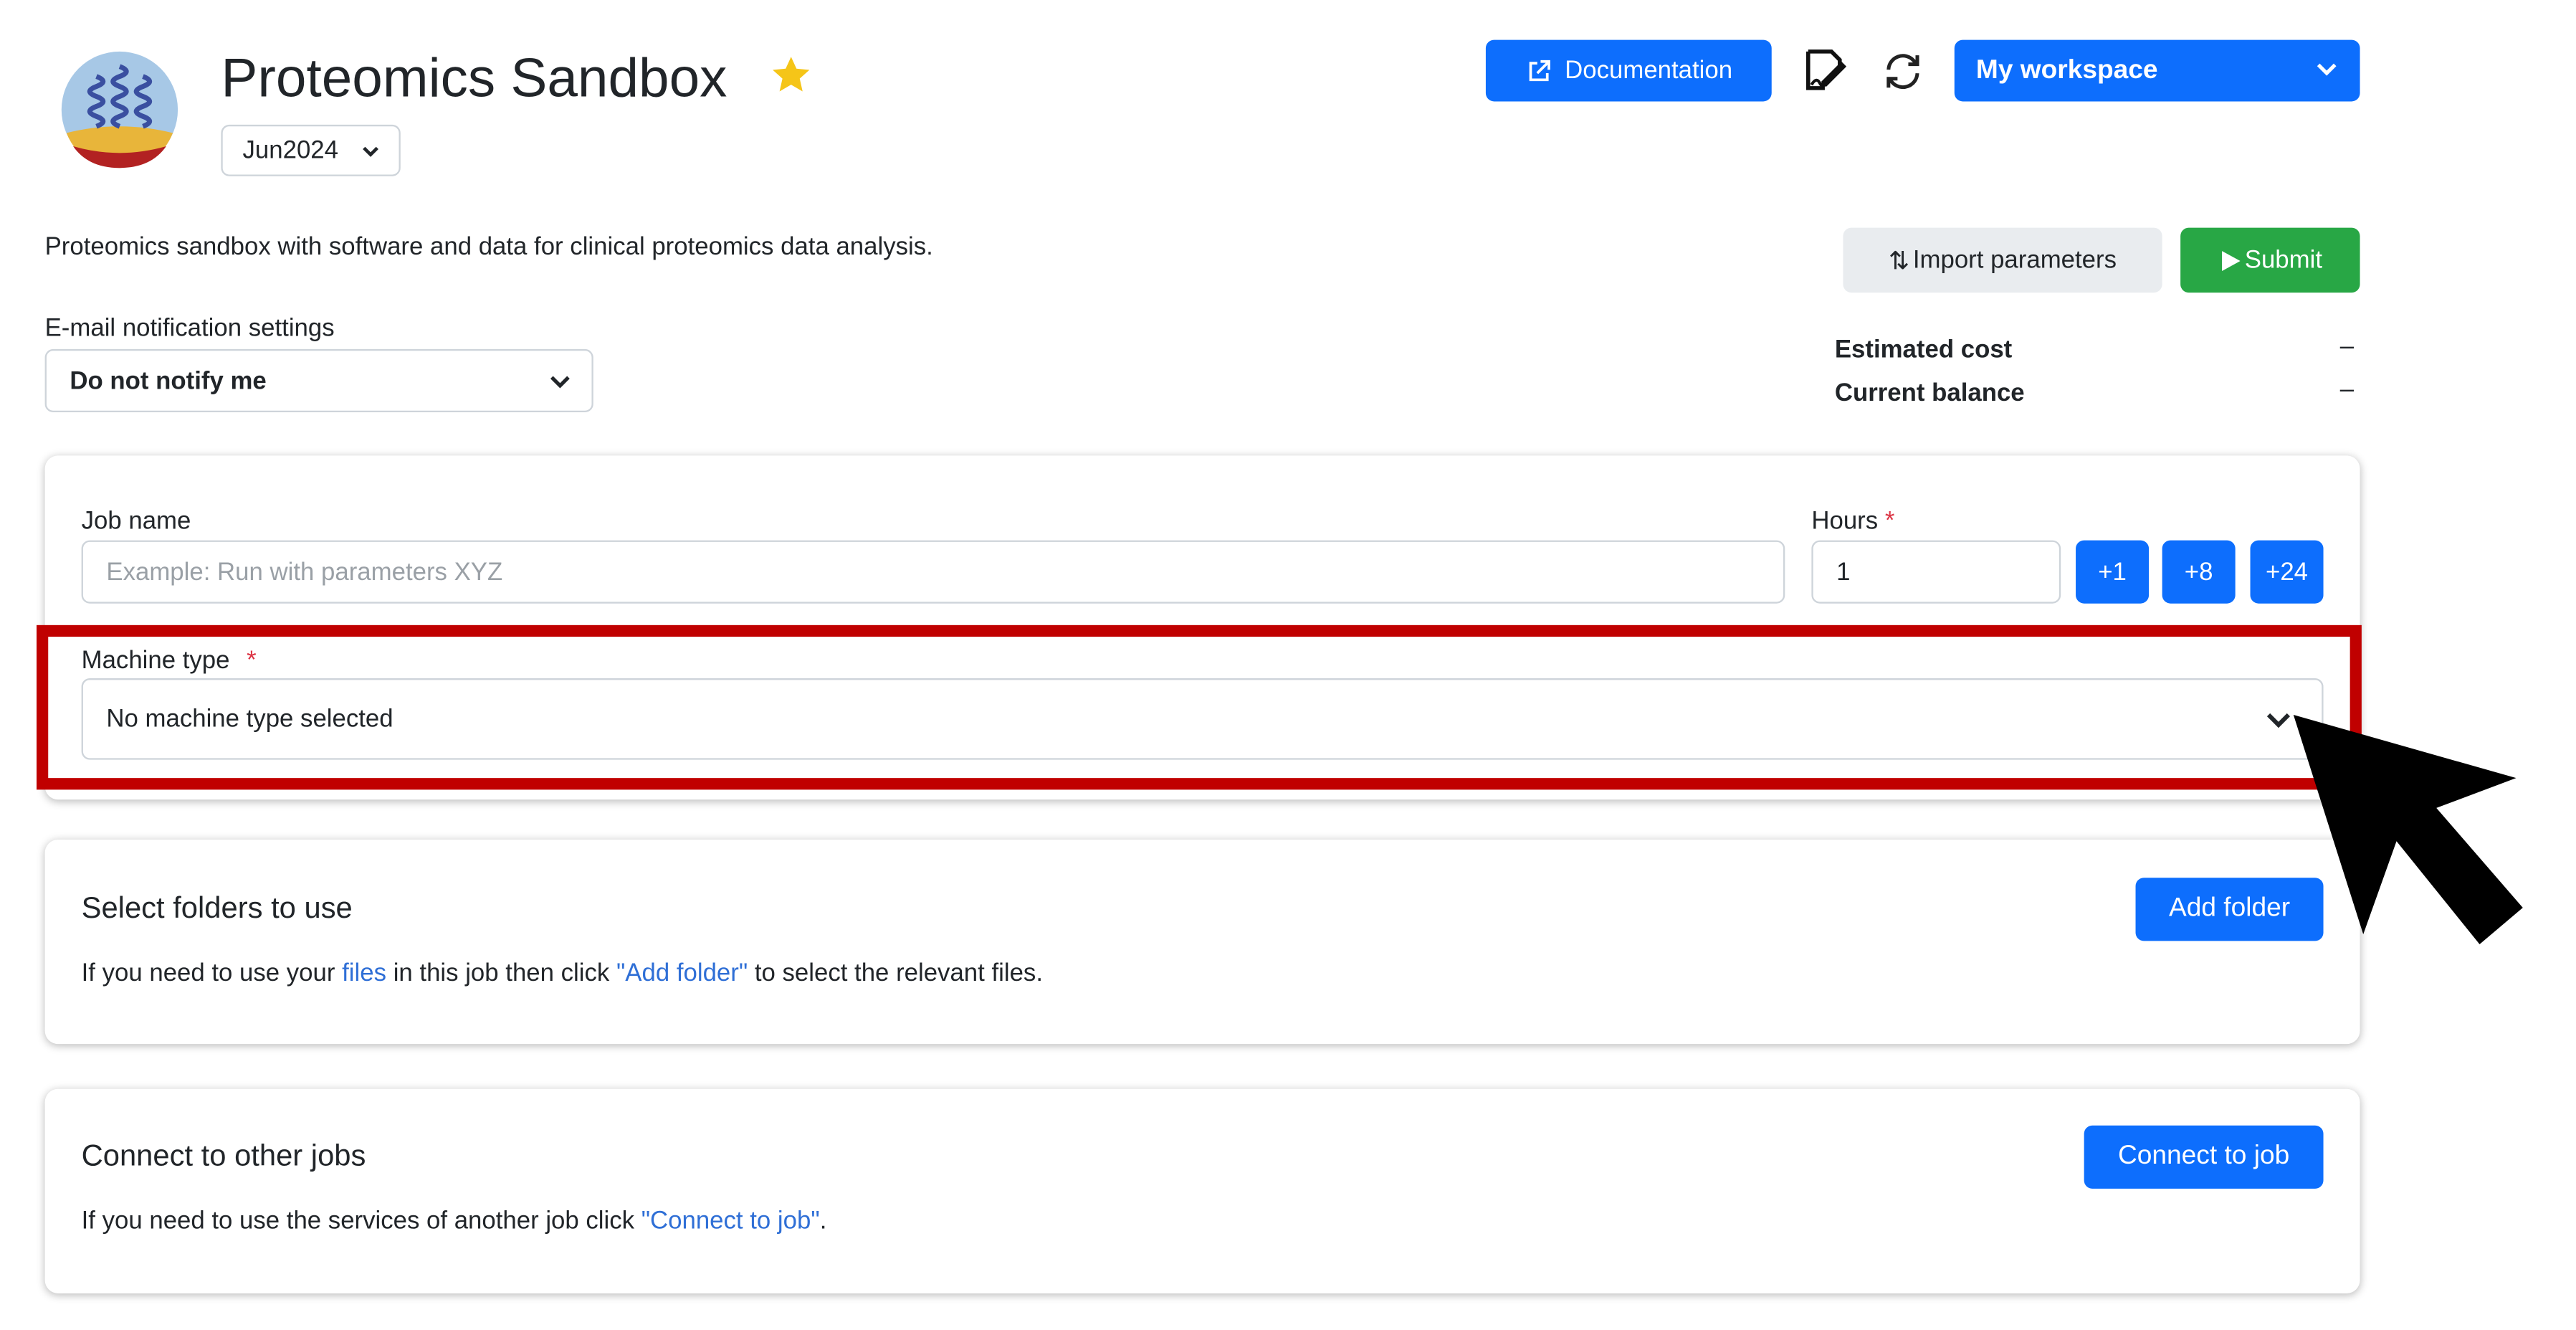 The height and width of the screenshot is (1330, 2576). I want to click on external-link-icon, so click(1539, 69).